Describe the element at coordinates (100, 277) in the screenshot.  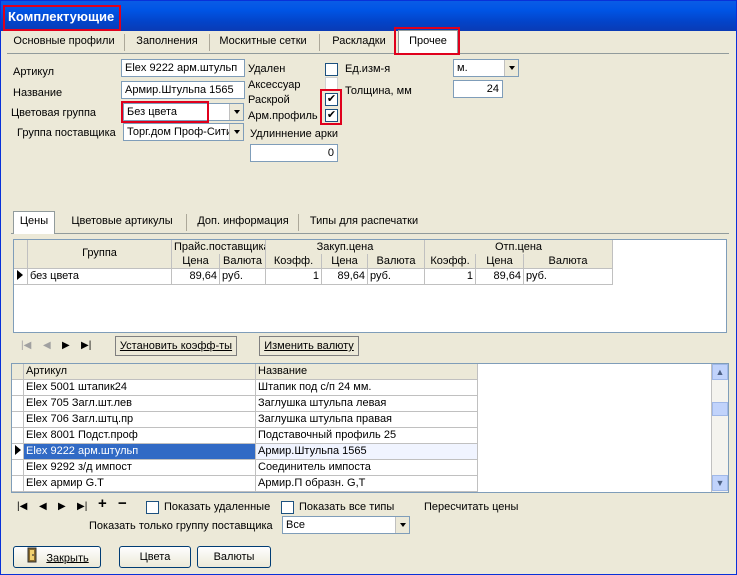
I see `price-cell-group: без цвета` at that location.